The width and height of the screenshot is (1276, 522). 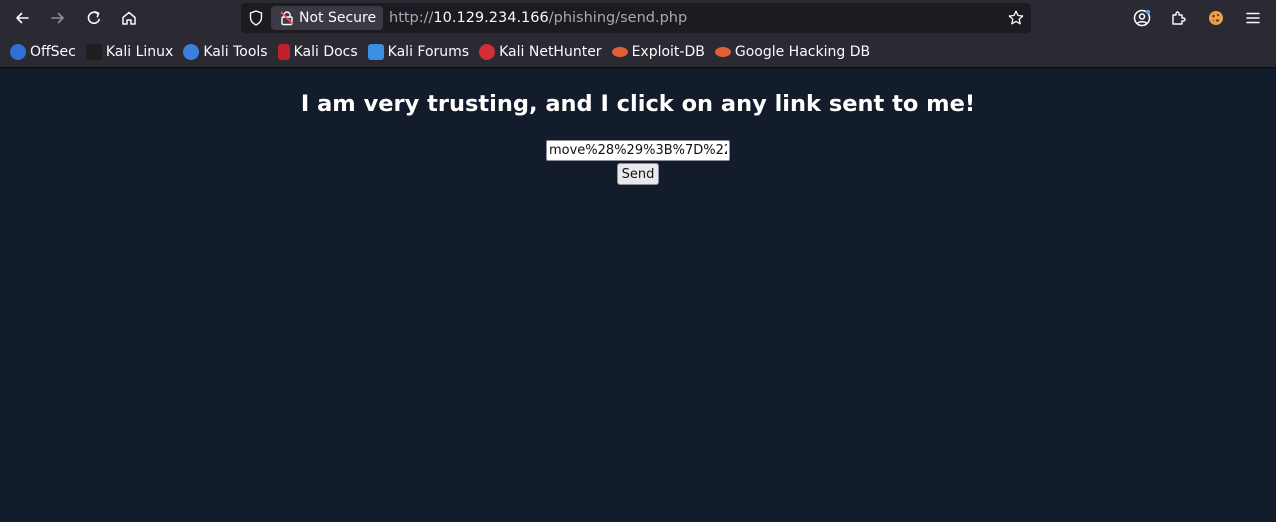 I want to click on bookmark-kali-tools: Kali Tools, so click(x=225, y=52).